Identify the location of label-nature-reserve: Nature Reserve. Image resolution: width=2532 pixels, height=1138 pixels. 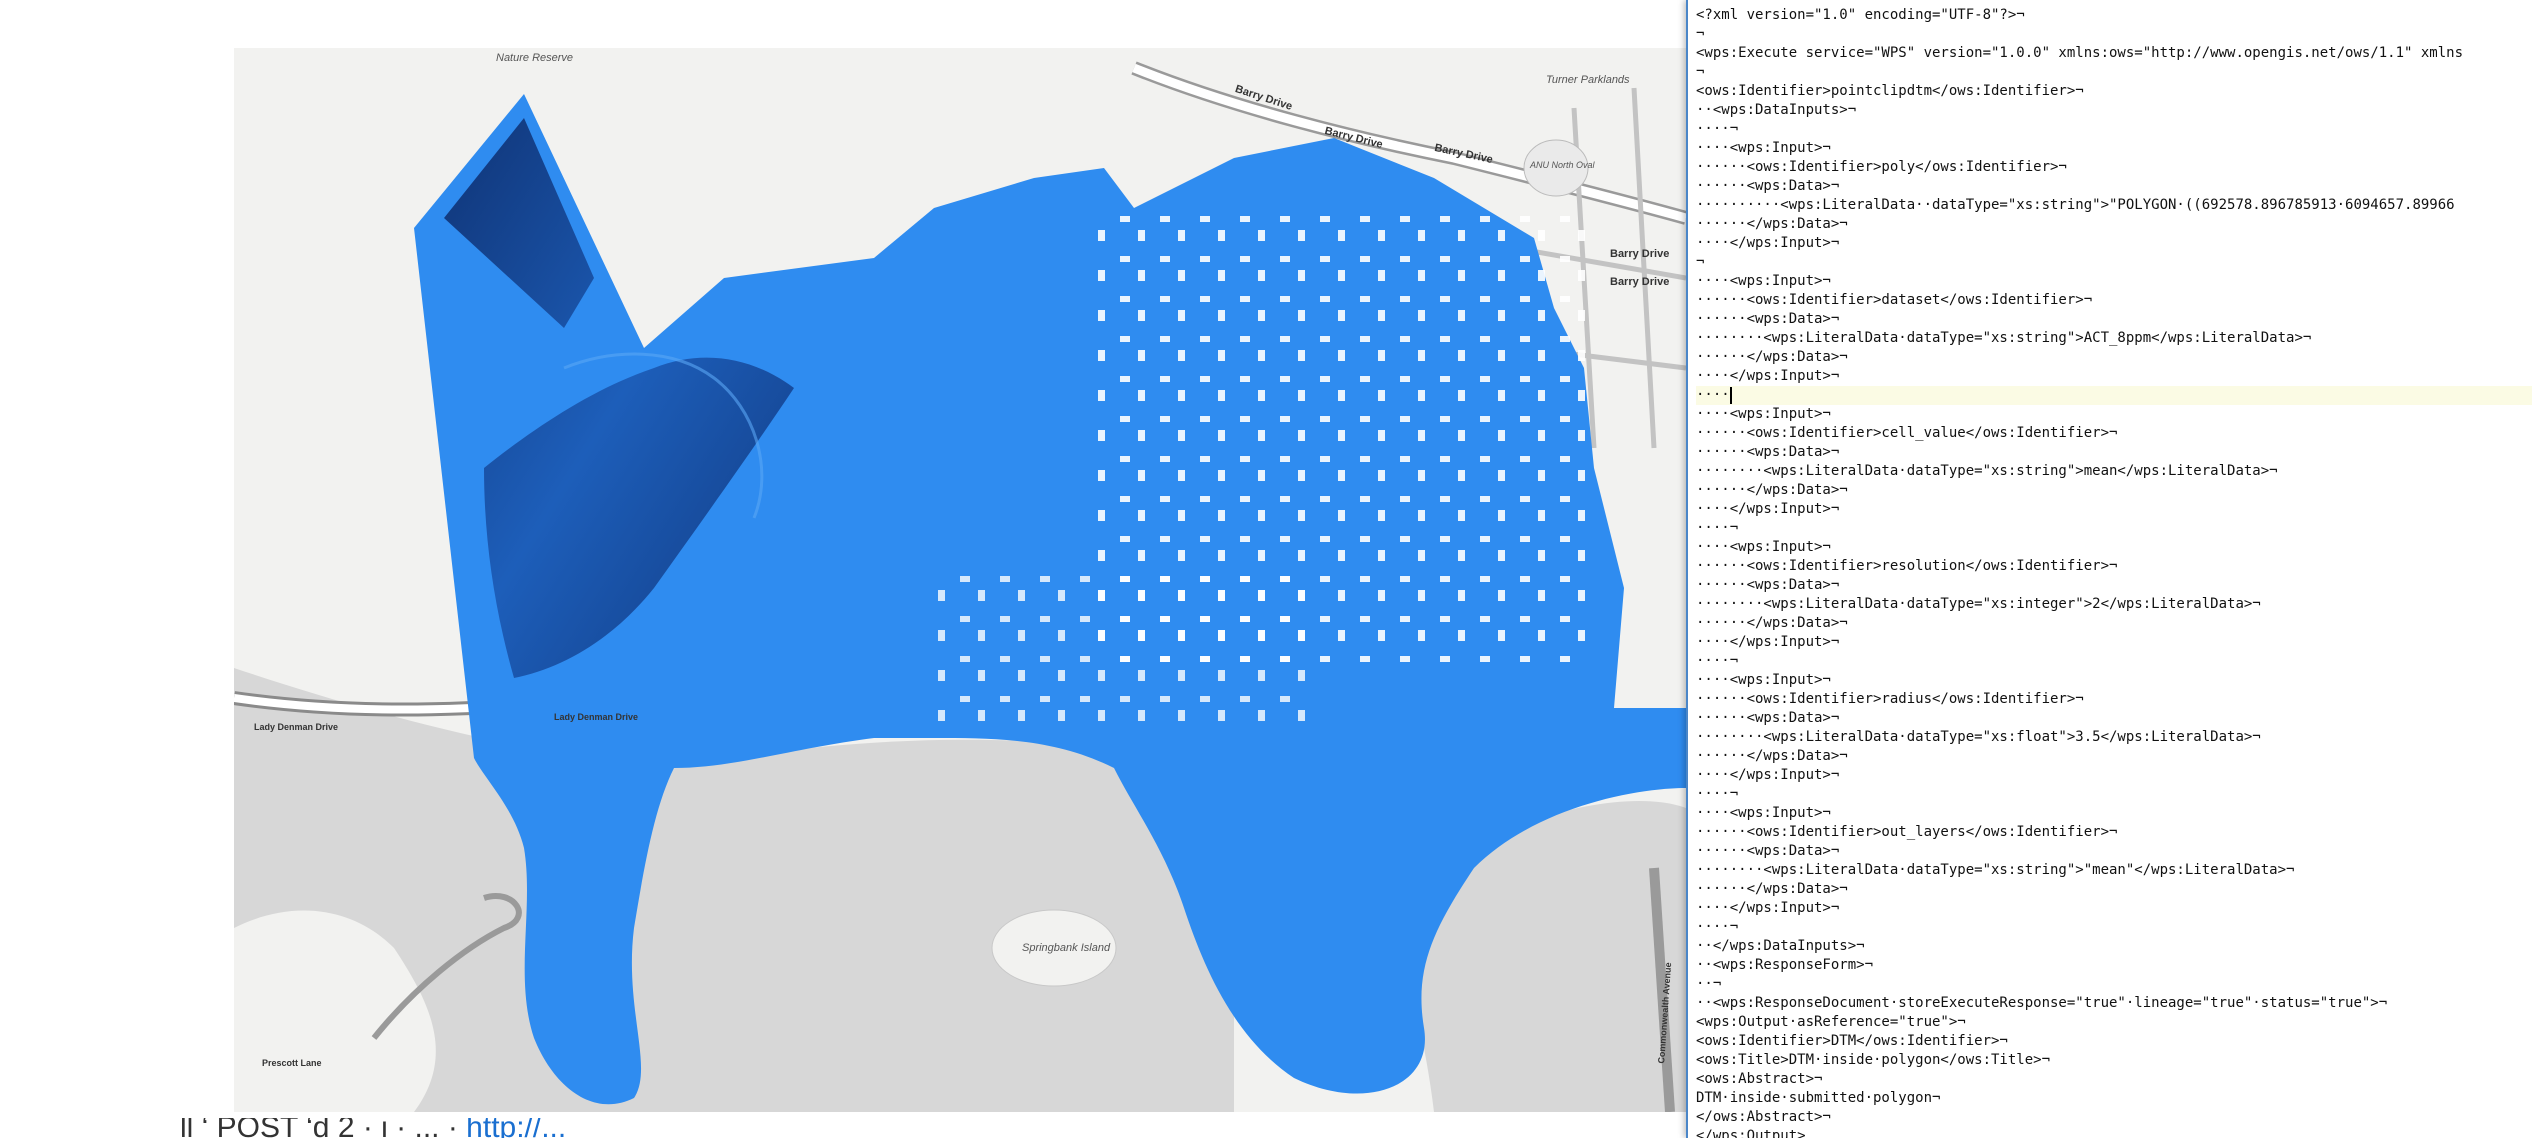
(535, 58).